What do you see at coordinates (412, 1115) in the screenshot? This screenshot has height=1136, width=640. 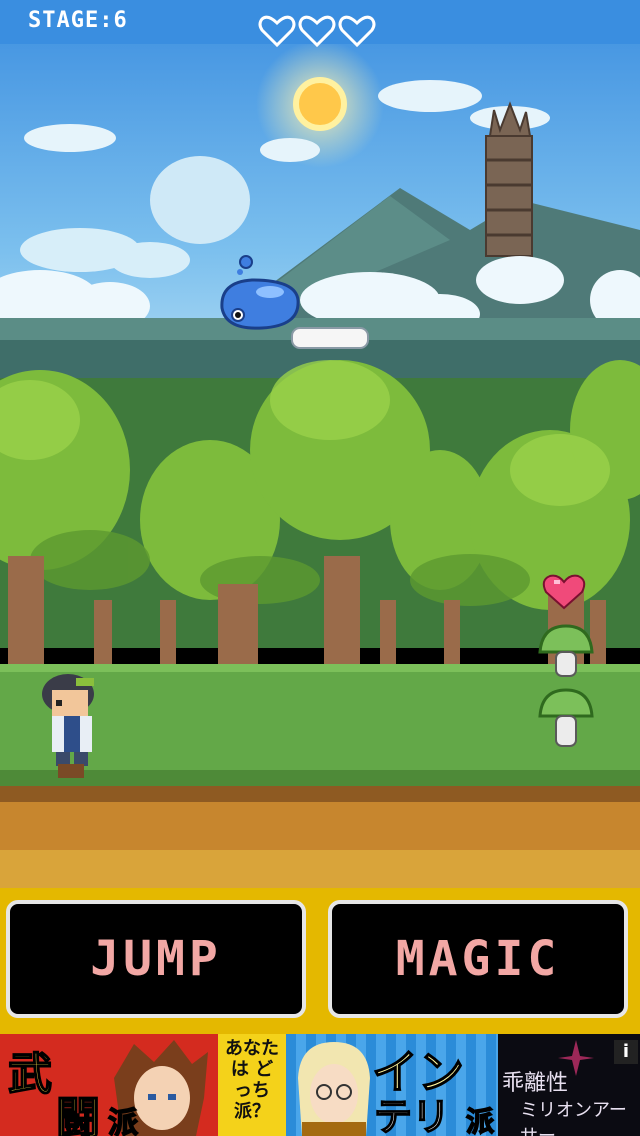 I see `ad-right-text-2: テリ` at bounding box center [412, 1115].